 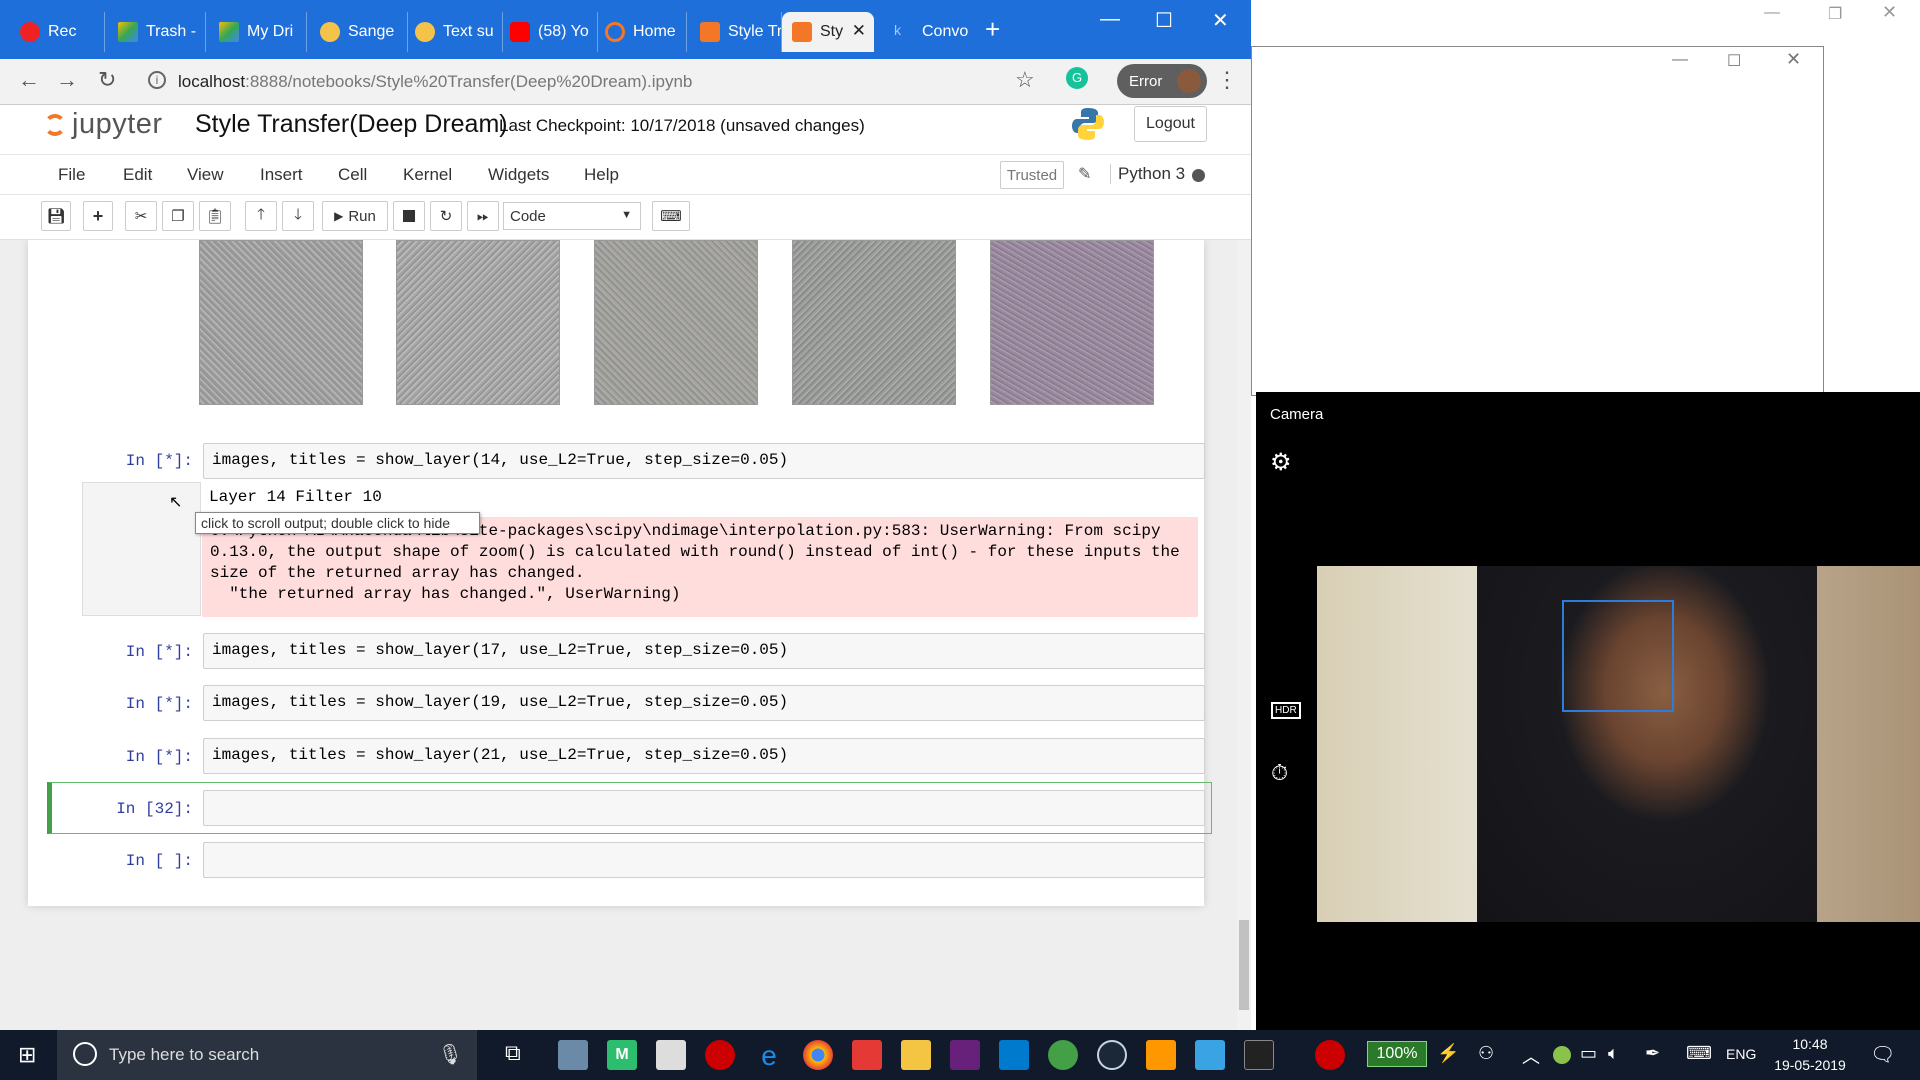 What do you see at coordinates (454, 32) in the screenshot?
I see `tab-text-summary: Text su` at bounding box center [454, 32].